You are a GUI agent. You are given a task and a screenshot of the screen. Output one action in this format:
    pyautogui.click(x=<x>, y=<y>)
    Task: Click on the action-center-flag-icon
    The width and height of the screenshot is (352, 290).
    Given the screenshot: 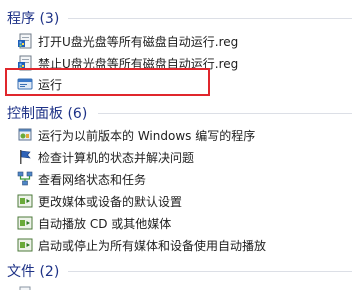 What is the action you would take?
    pyautogui.click(x=25, y=157)
    